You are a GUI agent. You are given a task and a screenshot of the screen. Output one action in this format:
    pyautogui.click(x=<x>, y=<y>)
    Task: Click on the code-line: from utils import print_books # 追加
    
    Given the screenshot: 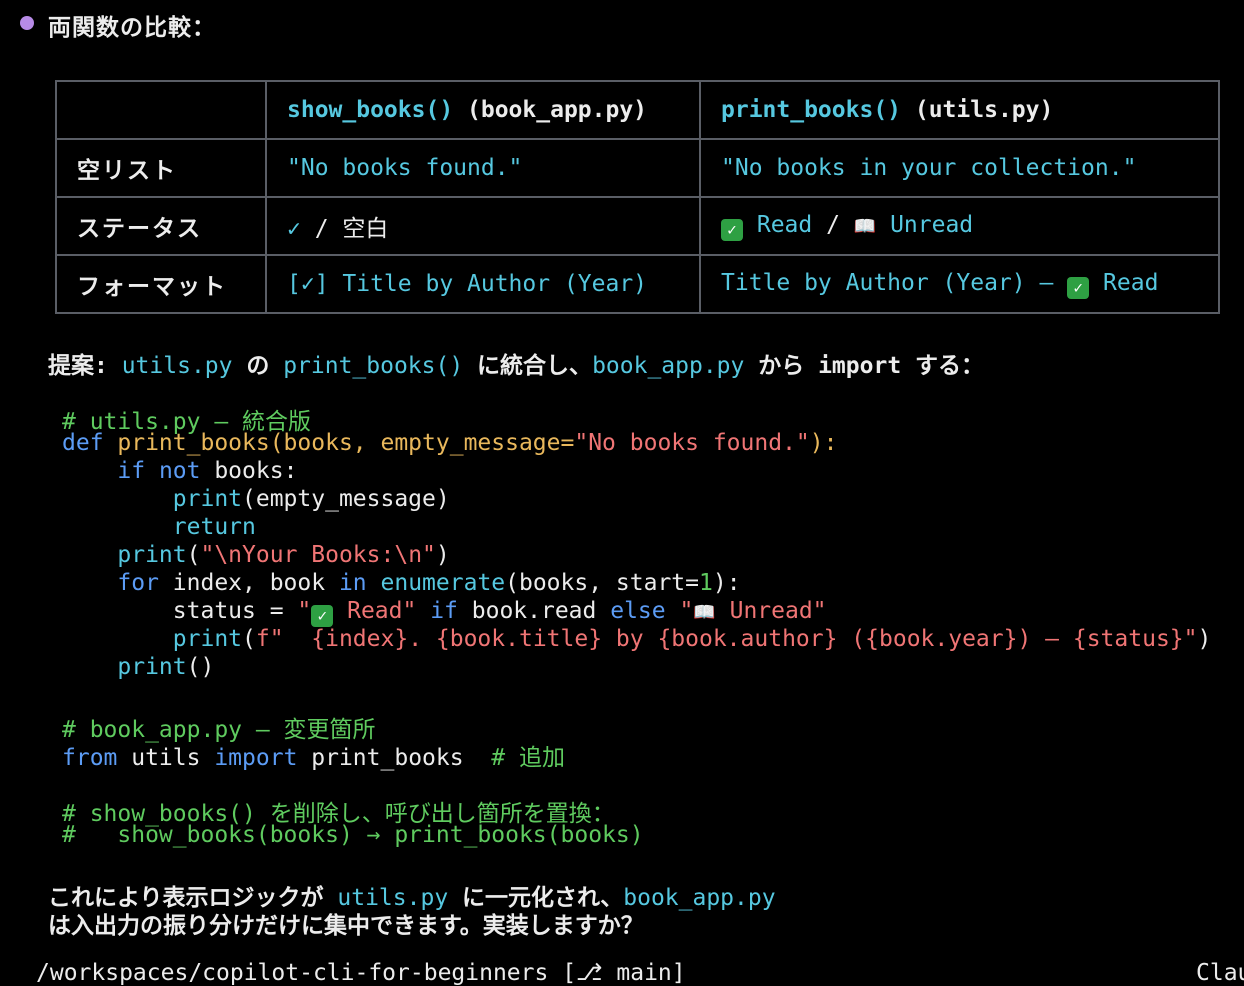 What is the action you would take?
    pyautogui.click(x=313, y=755)
    